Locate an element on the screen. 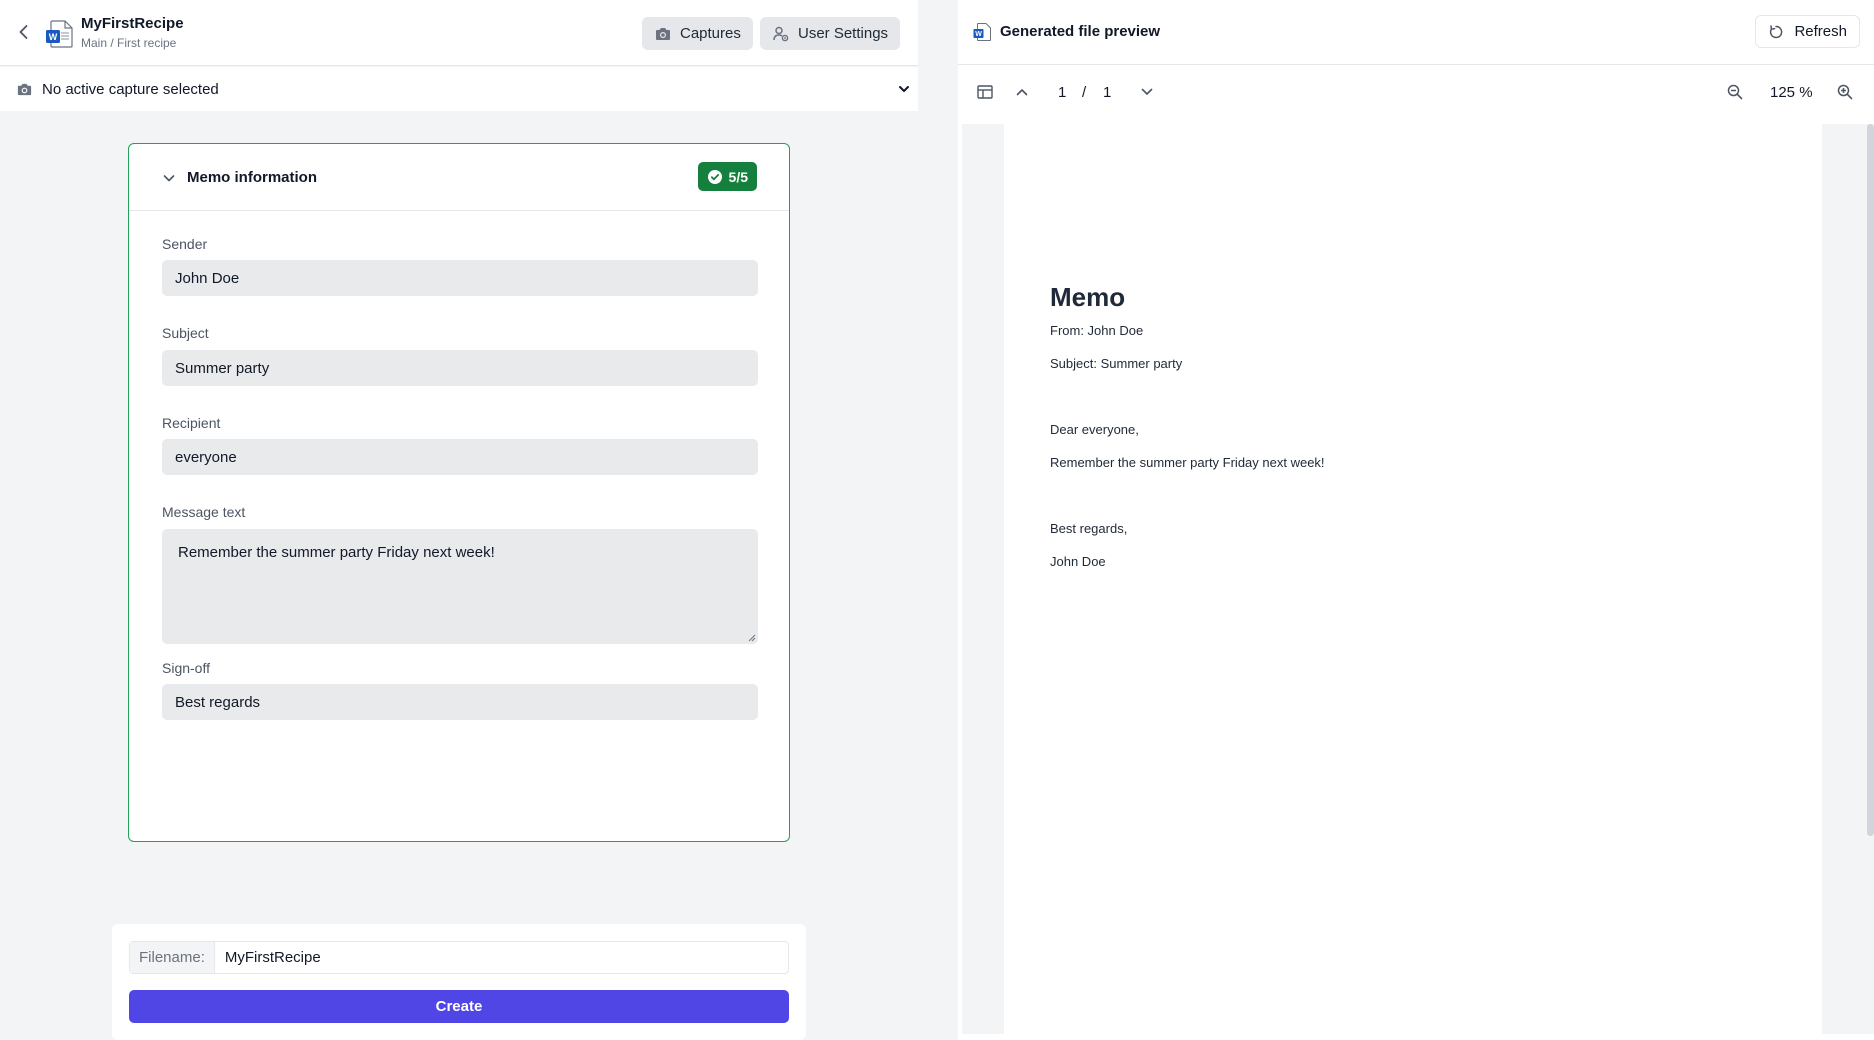 Image resolution: width=1874 pixels, height=1040 pixels. create-footer: Filename: MyFirstRecipe Create is located at coordinates (459, 982).